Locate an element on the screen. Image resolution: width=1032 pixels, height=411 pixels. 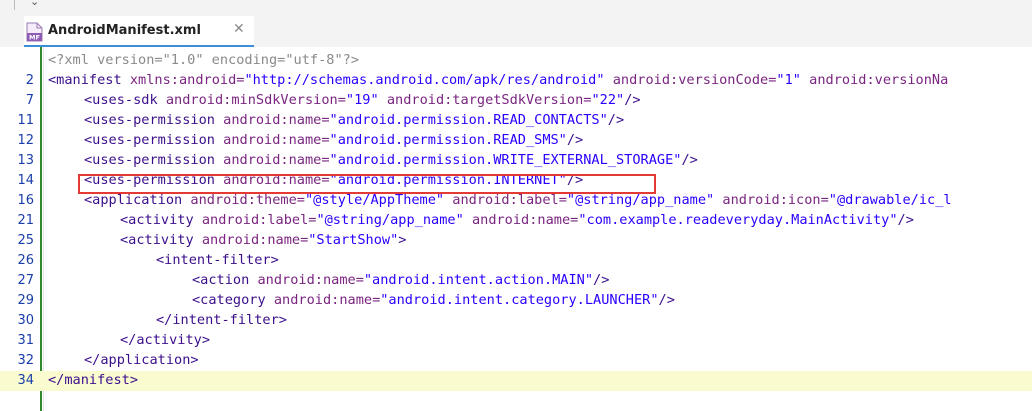
code-line: 34 </manifest> is located at coordinates (516, 381).